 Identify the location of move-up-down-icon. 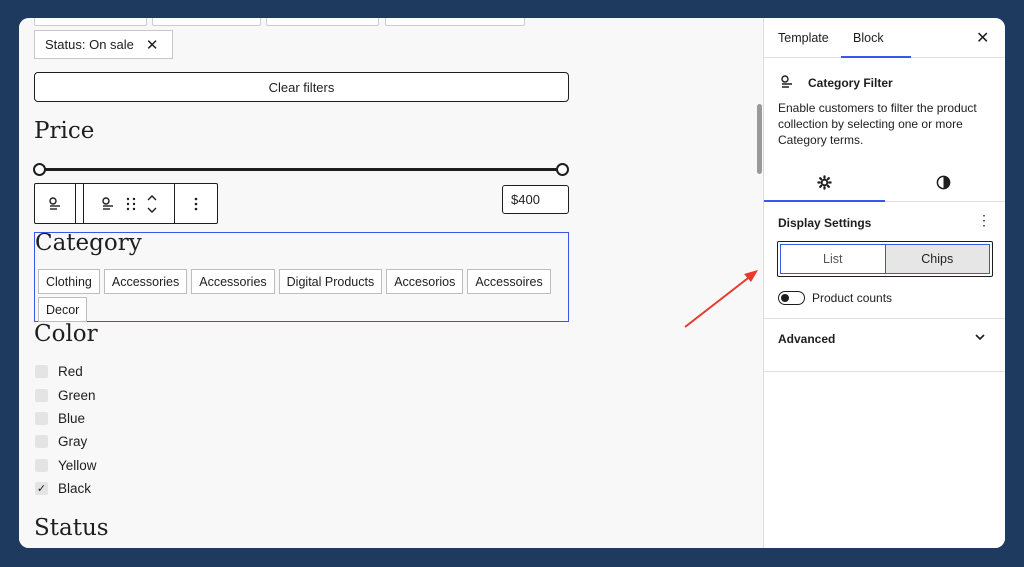
(152, 204).